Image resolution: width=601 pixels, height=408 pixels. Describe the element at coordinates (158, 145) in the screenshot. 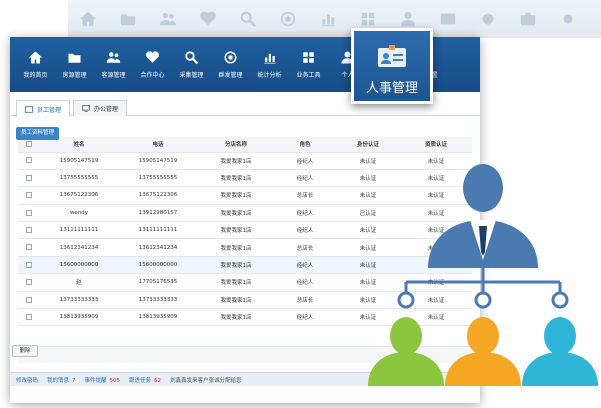

I see `column-header-phone: 电话` at that location.